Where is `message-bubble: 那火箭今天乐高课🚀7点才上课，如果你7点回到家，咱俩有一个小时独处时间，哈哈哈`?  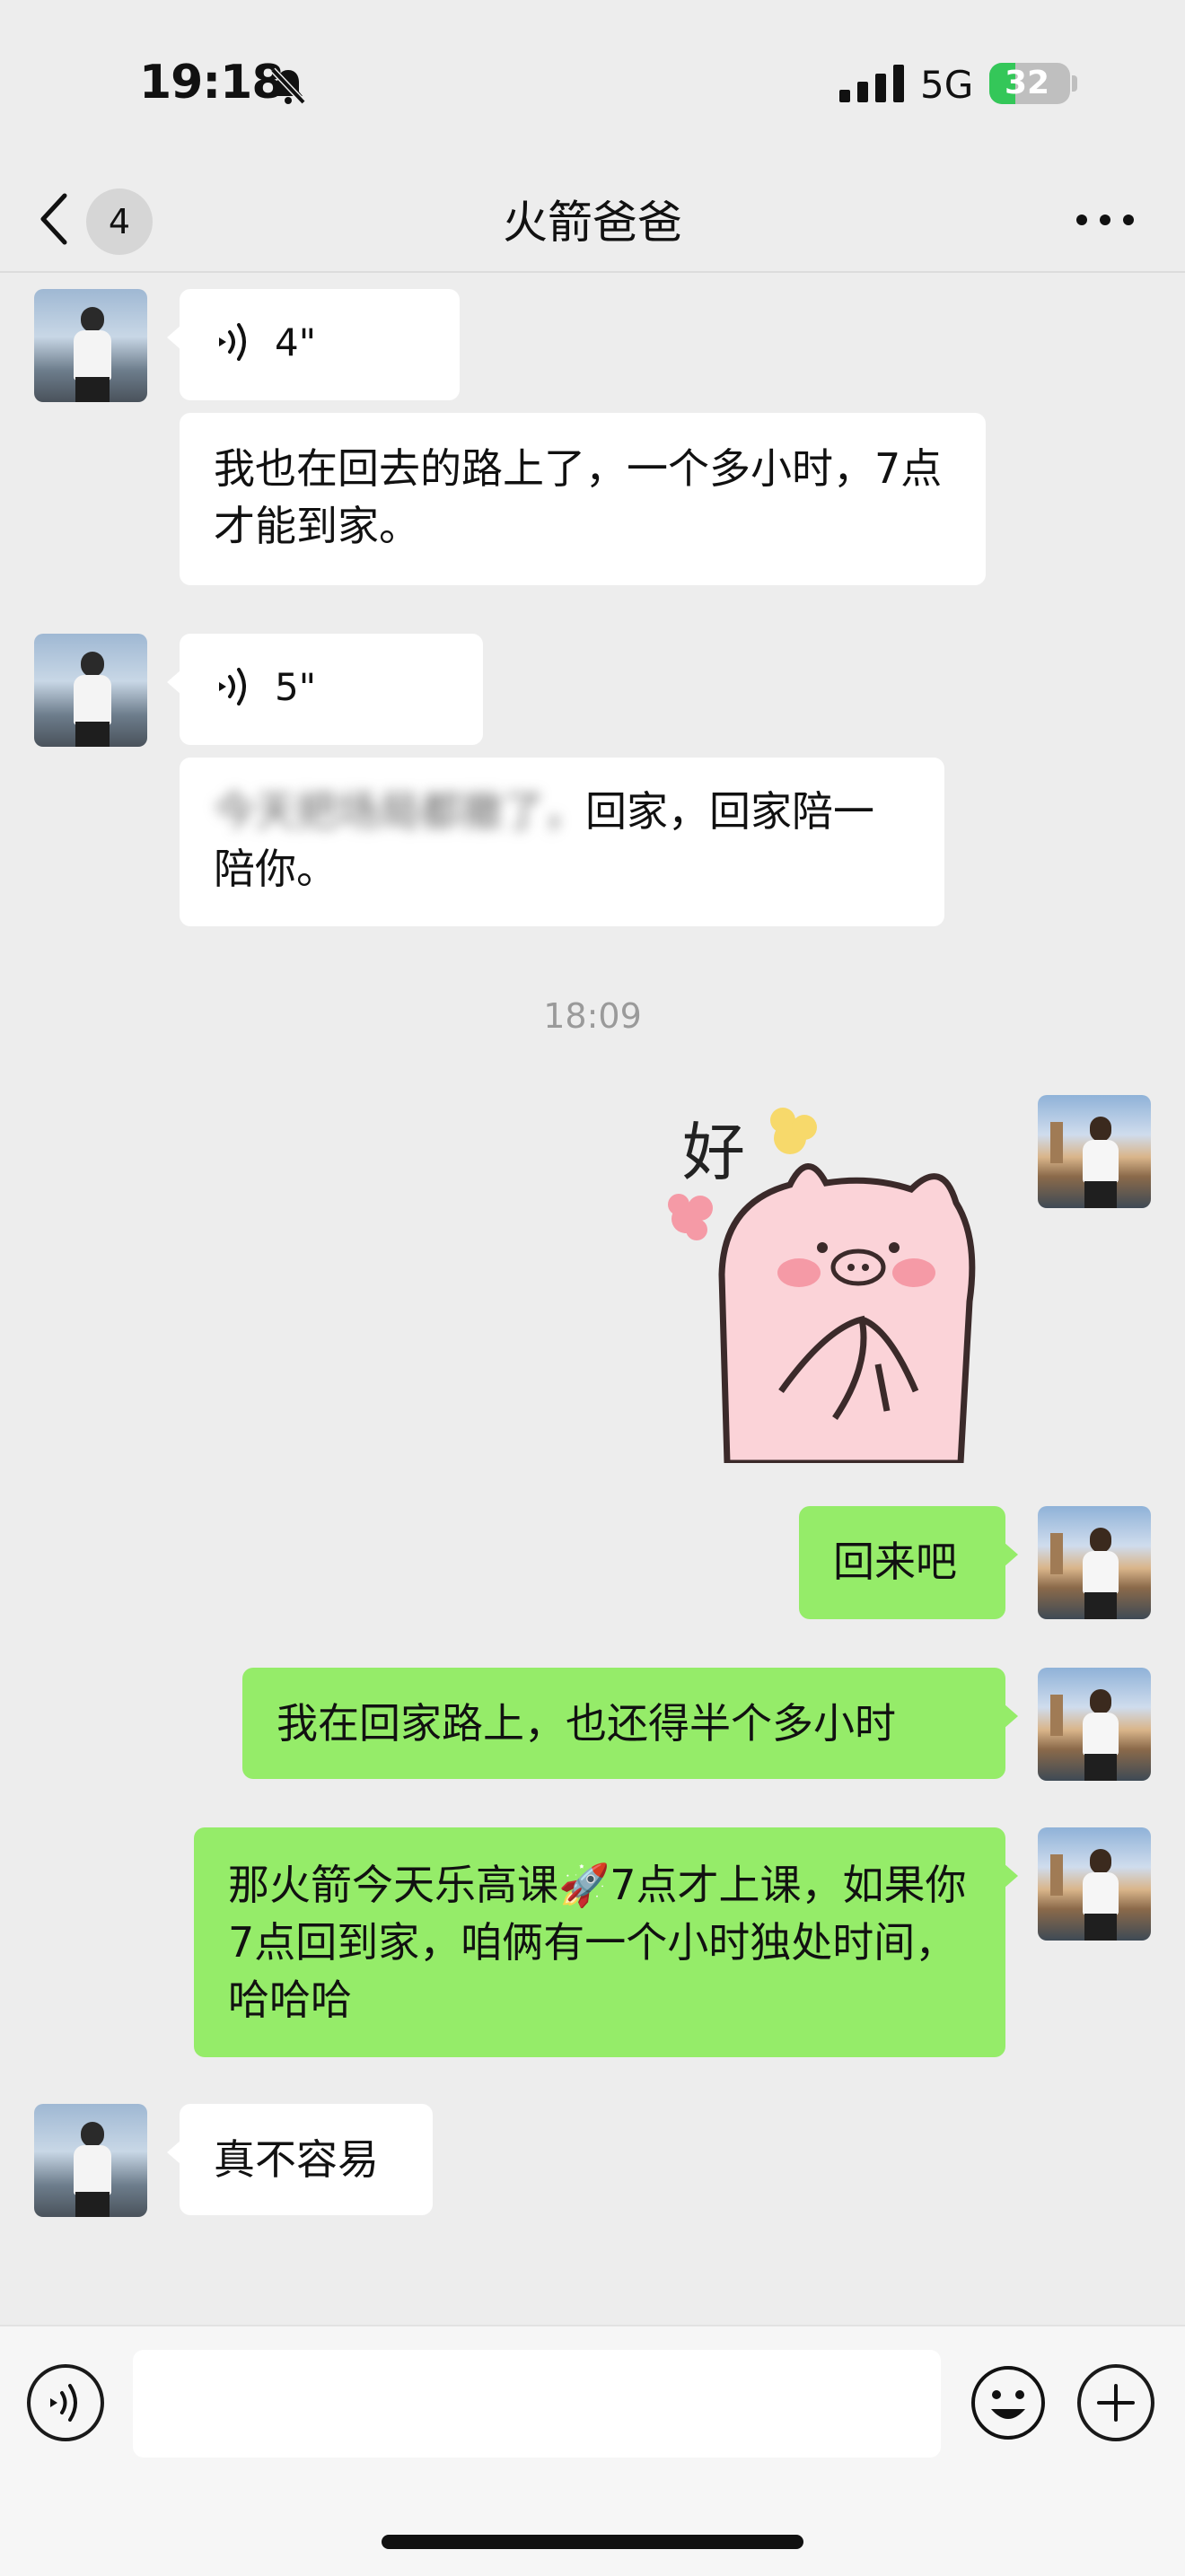
message-bubble: 那火箭今天乐高课🚀7点才上课，如果你7点回到家，咱俩有一个小时独处时间，哈哈哈 is located at coordinates (606, 1942).